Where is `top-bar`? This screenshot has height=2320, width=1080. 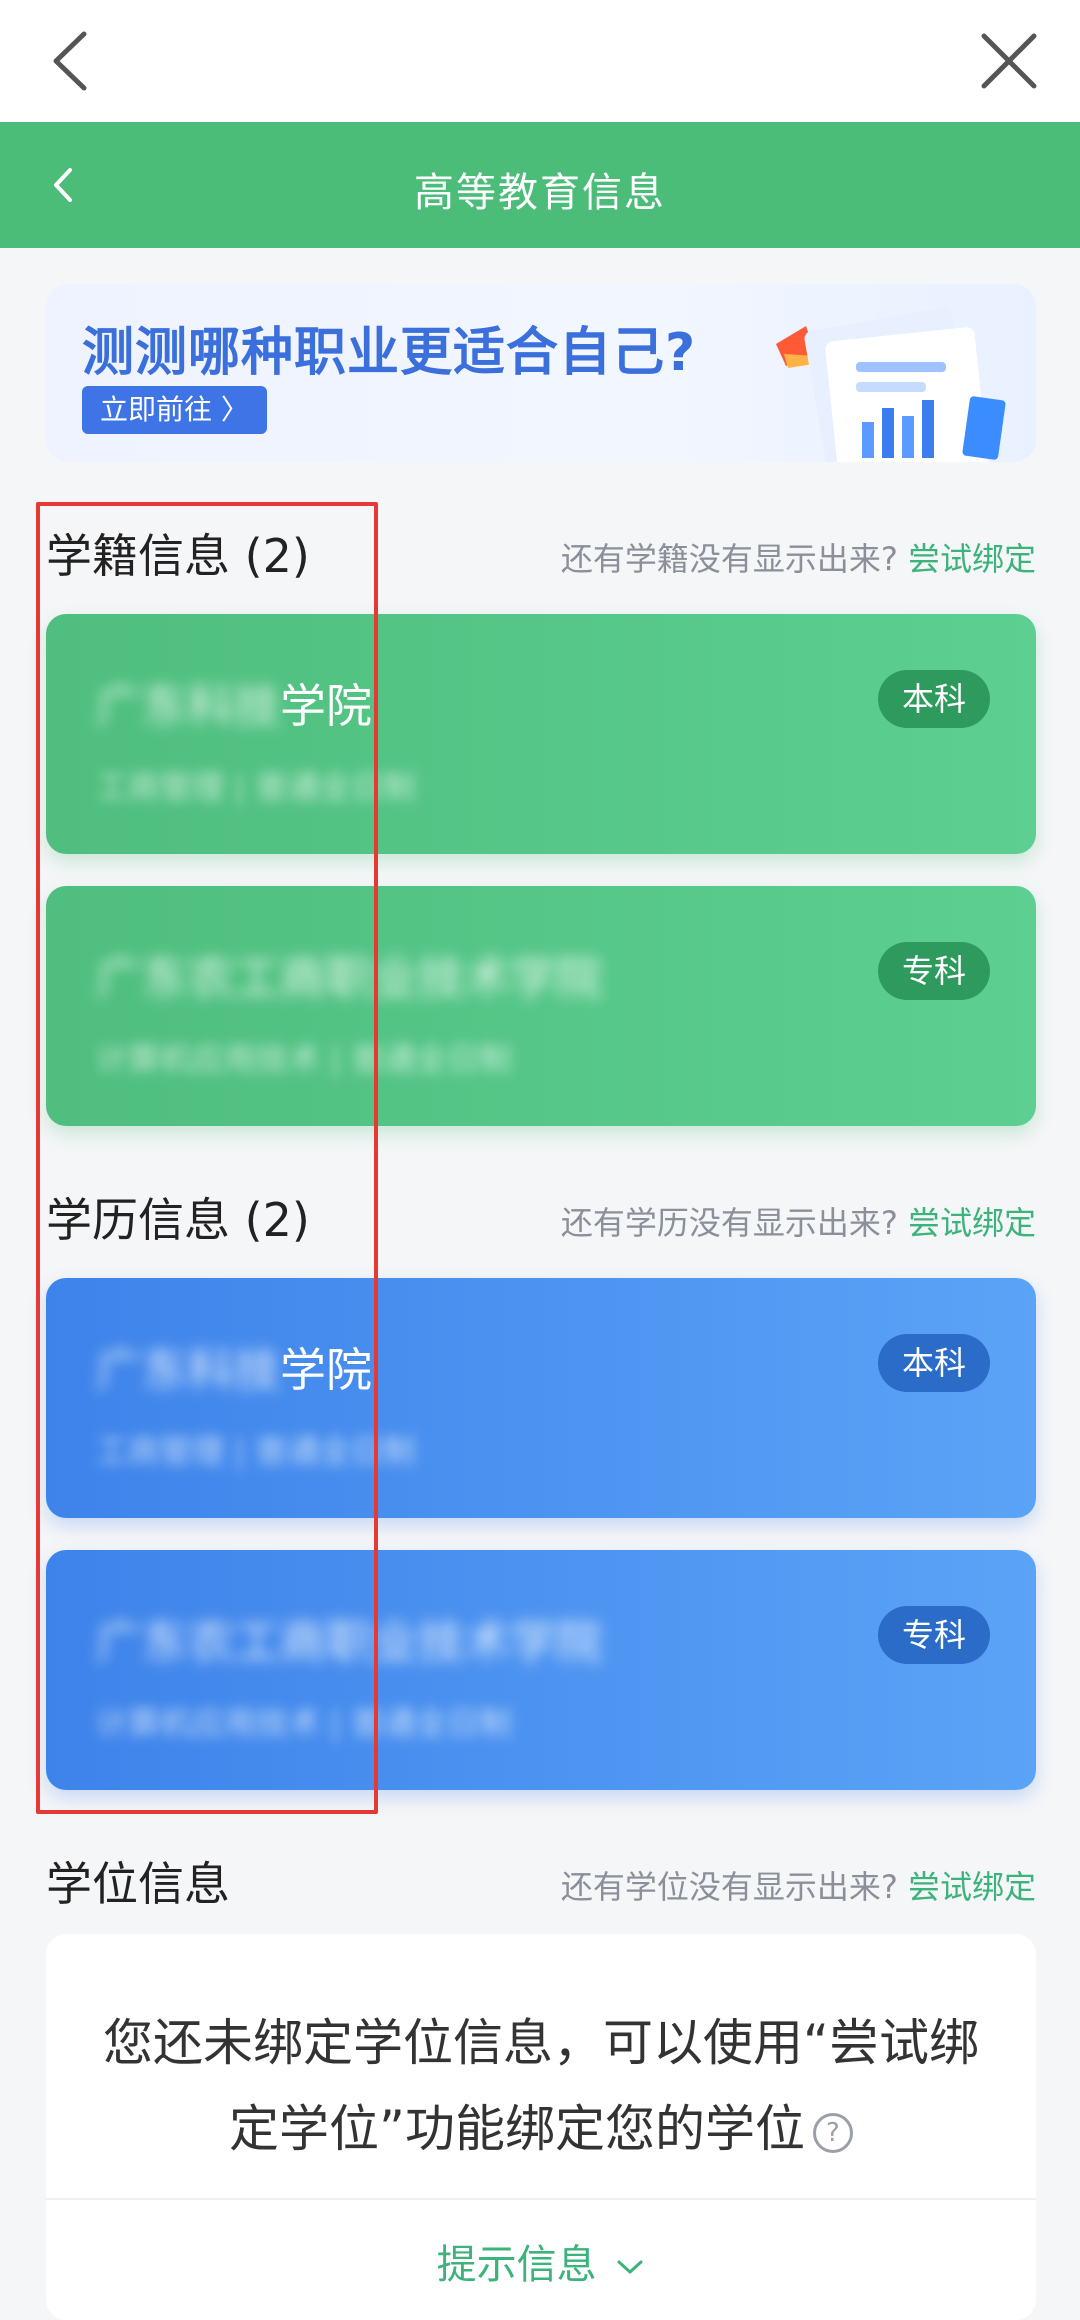 top-bar is located at coordinates (540, 61).